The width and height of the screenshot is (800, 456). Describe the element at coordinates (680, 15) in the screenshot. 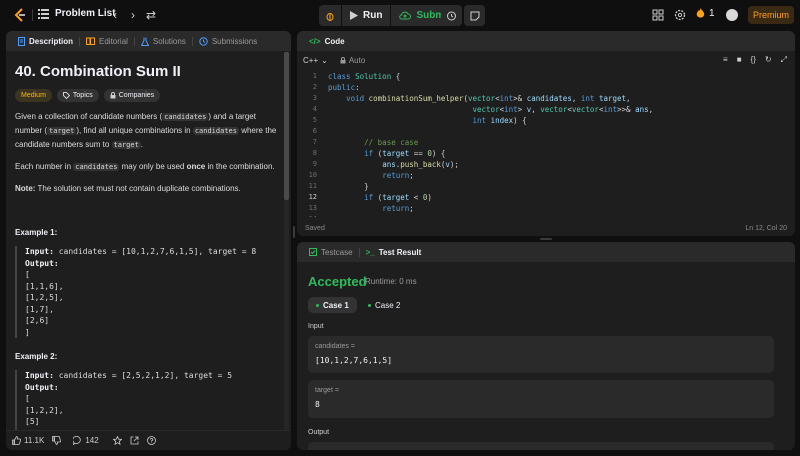

I see `gear-icon` at that location.